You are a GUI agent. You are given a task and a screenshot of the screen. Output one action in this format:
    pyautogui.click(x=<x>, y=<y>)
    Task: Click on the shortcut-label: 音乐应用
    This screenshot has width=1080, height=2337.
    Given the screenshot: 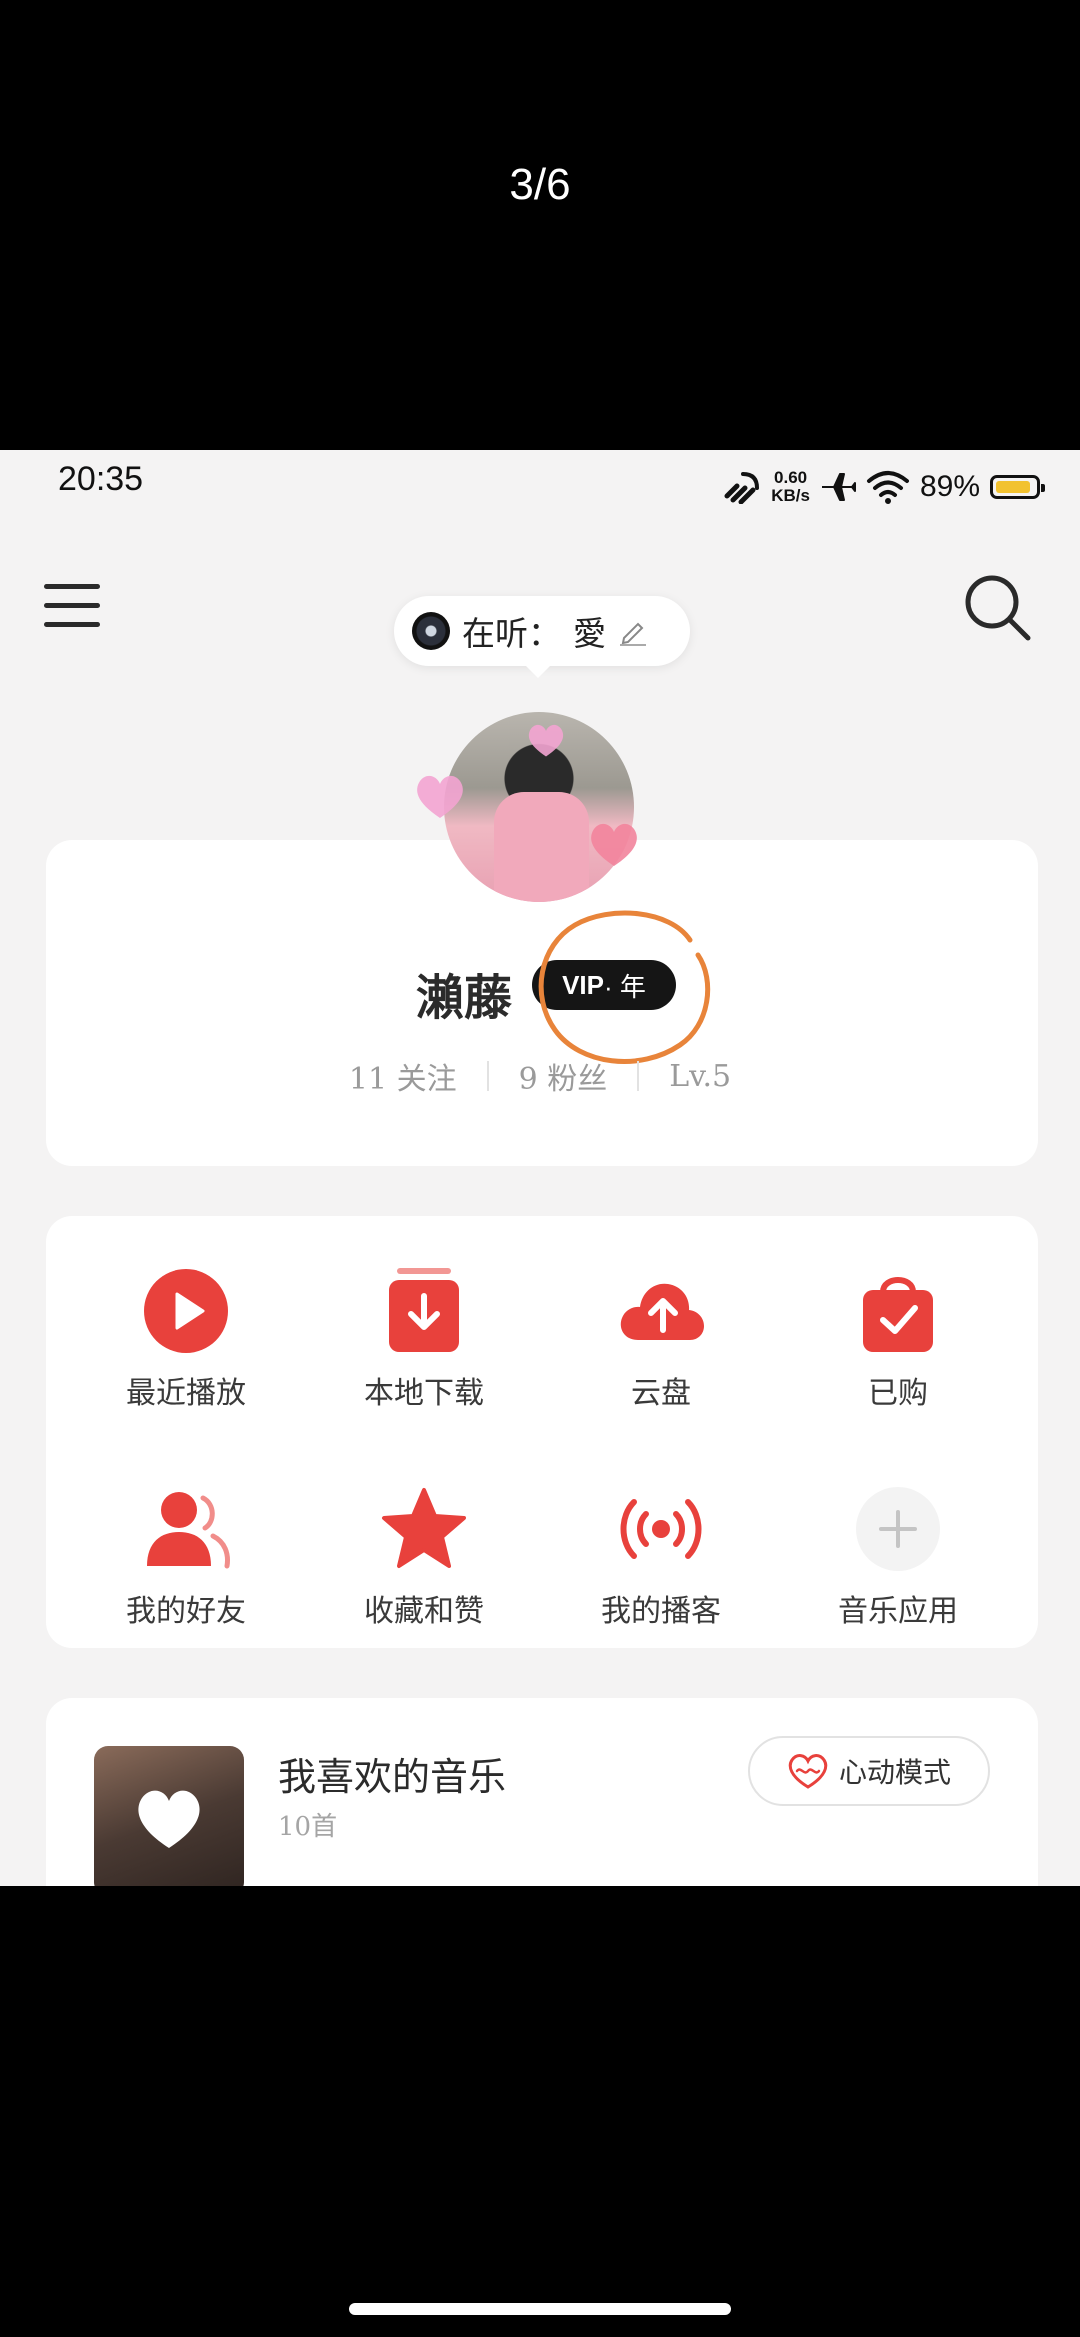 What is the action you would take?
    pyautogui.click(x=898, y=1611)
    